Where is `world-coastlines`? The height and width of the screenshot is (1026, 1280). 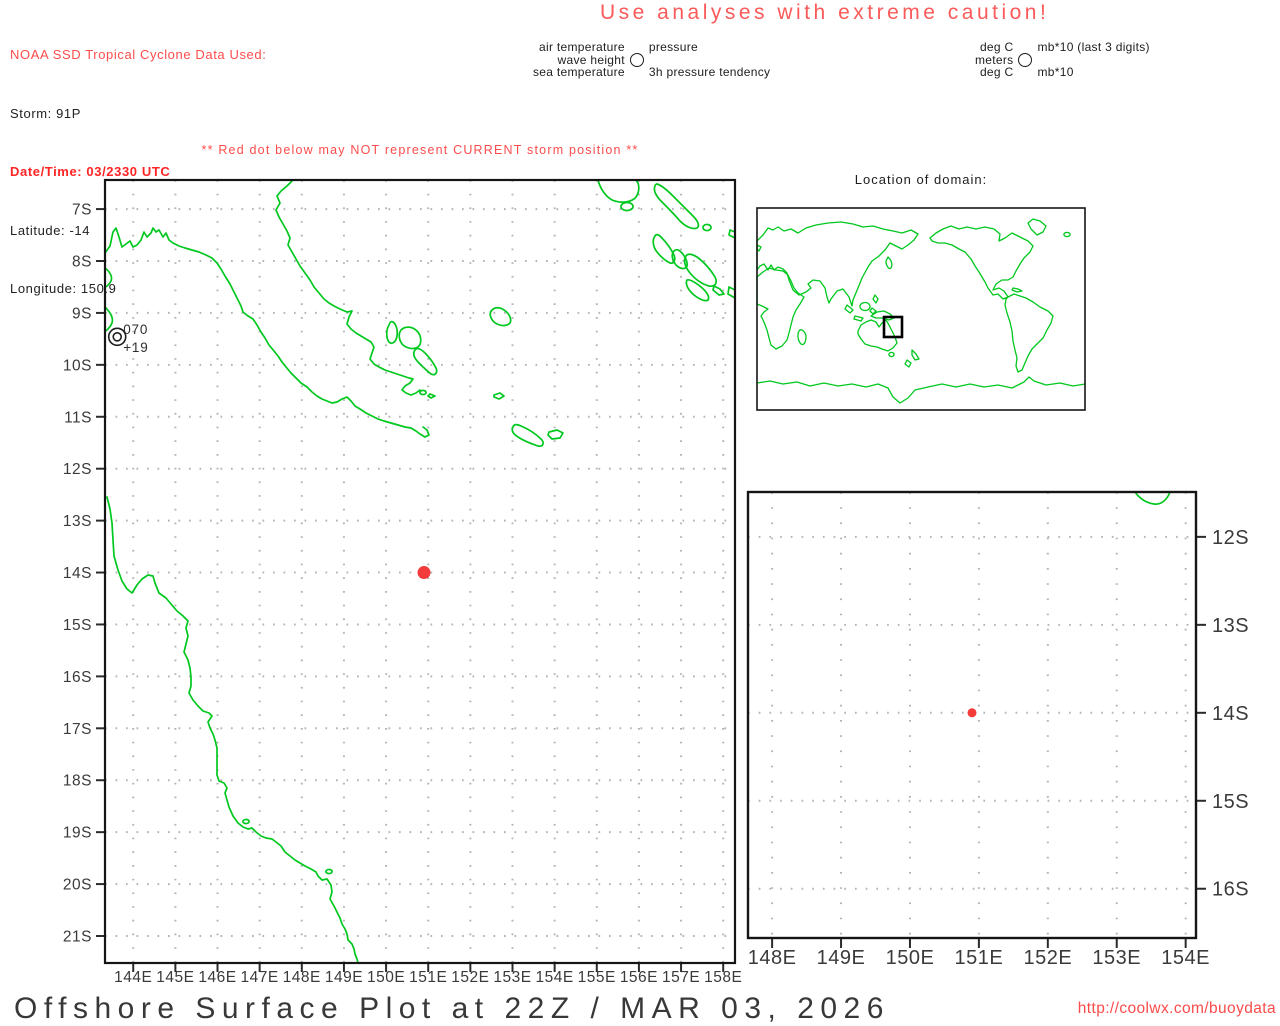
world-coastlines is located at coordinates (921, 311).